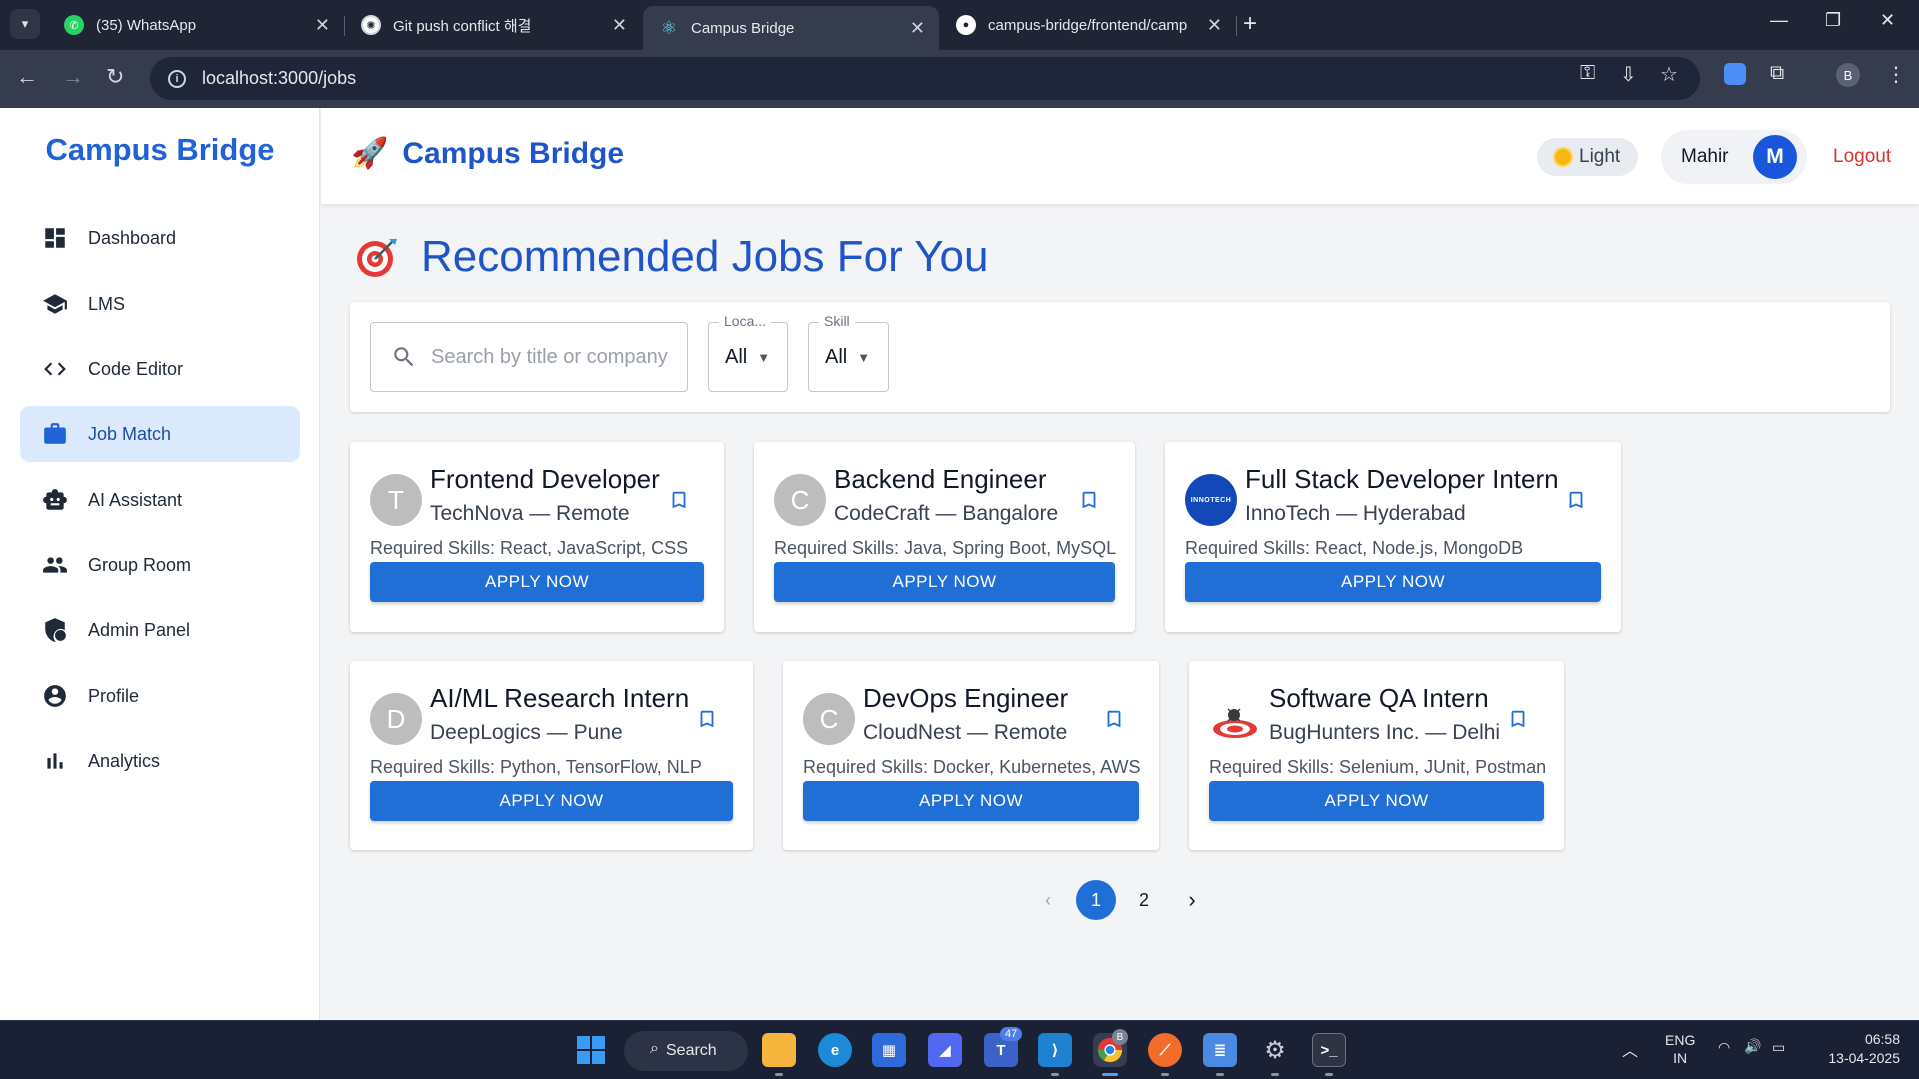 This screenshot has width=1919, height=1079. Describe the element at coordinates (1705, 156) in the screenshot. I see `user-name: Mahir` at that location.